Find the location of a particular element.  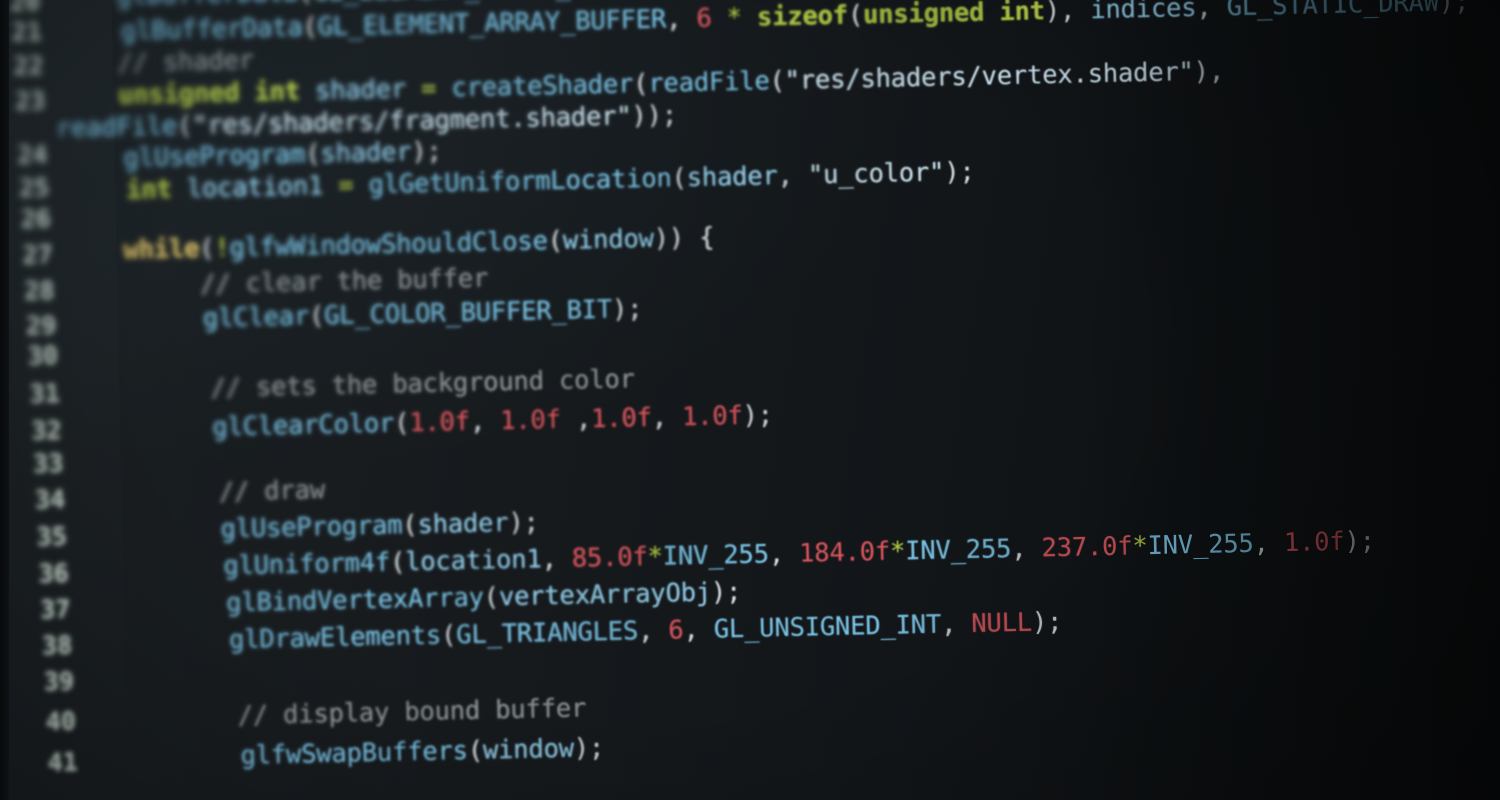

token-function: glDrawElements is located at coordinates (335, 638).